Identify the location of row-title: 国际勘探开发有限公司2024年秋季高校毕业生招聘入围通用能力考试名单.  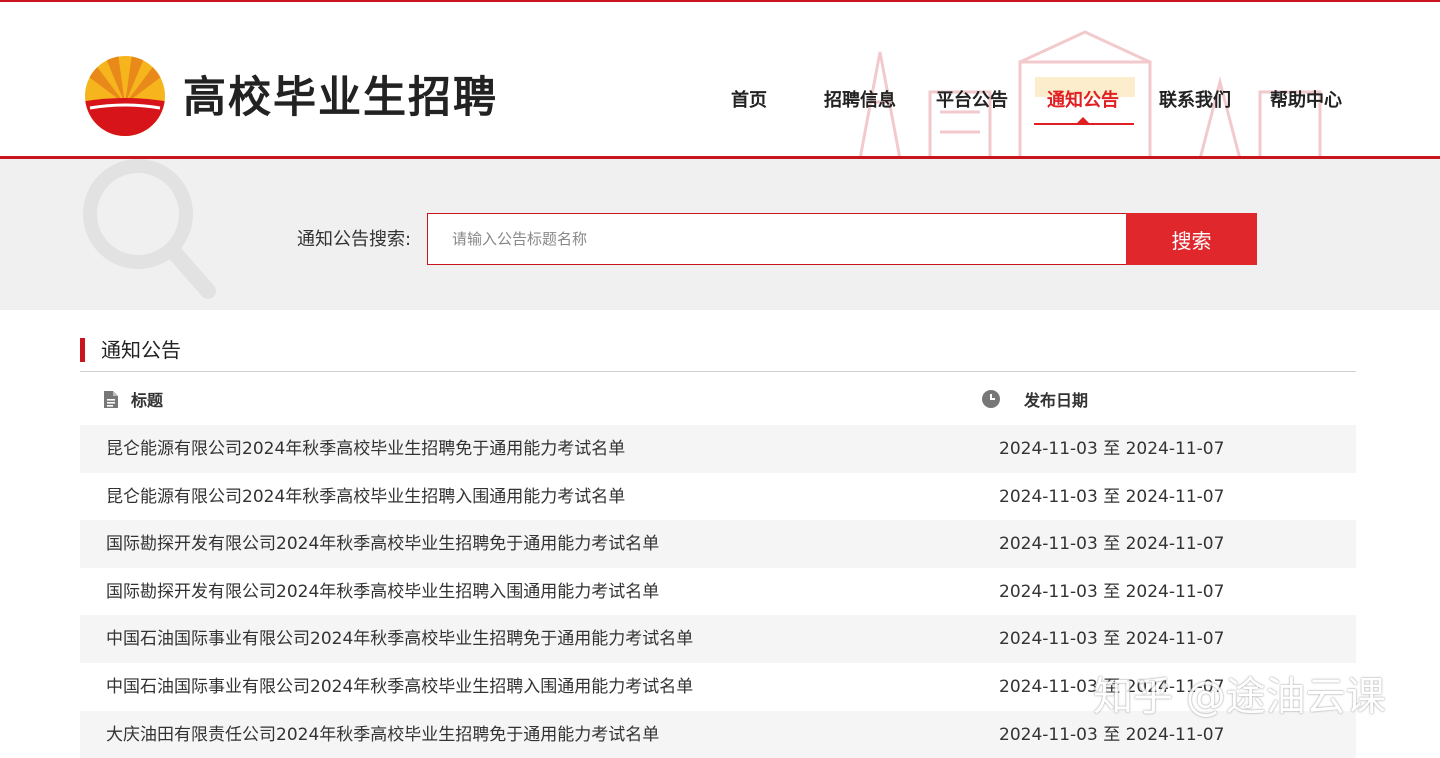
(382, 592).